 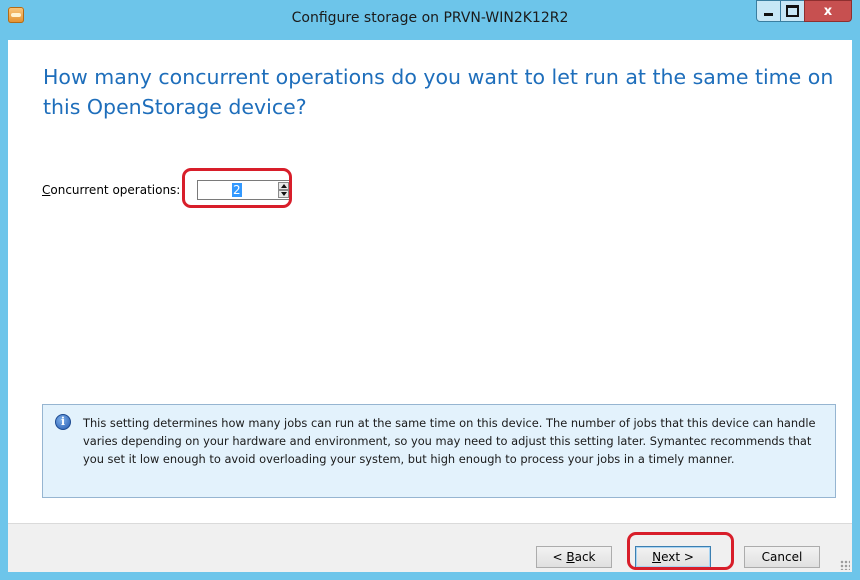 What do you see at coordinates (768, 11) in the screenshot?
I see `minimize-button` at bounding box center [768, 11].